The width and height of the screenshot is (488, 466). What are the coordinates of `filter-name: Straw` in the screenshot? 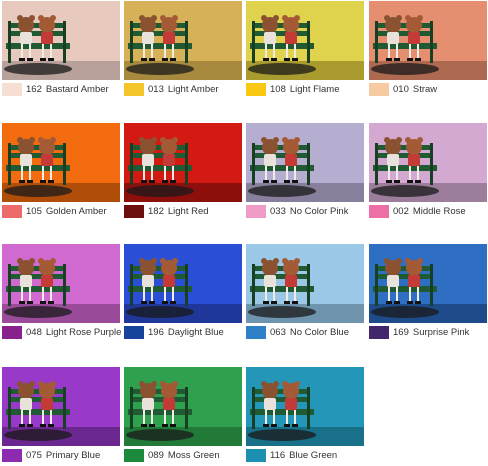 It's located at (425, 89).